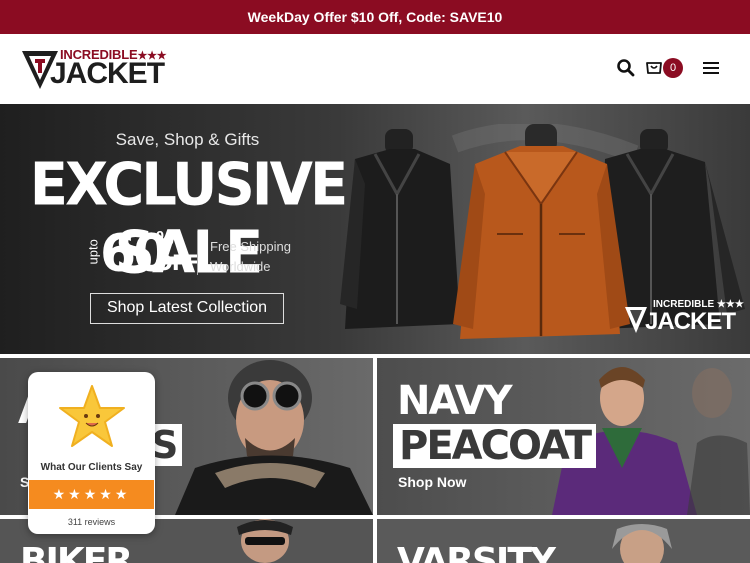 The height and width of the screenshot is (563, 750). I want to click on navy-shop-now-link: Shop Now, so click(432, 482).